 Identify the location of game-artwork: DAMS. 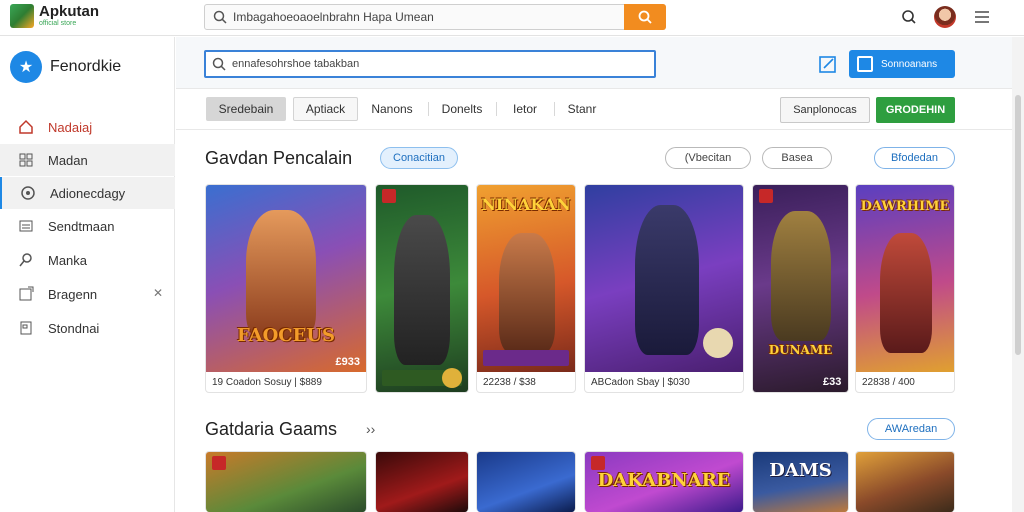
(800, 482).